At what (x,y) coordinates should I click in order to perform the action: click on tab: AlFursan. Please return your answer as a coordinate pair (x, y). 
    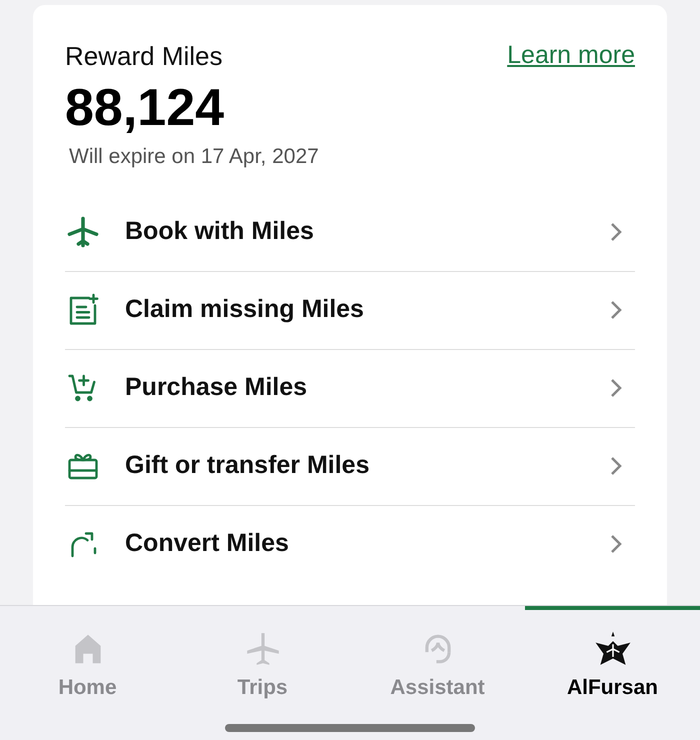
    Looking at the image, I should click on (612, 655).